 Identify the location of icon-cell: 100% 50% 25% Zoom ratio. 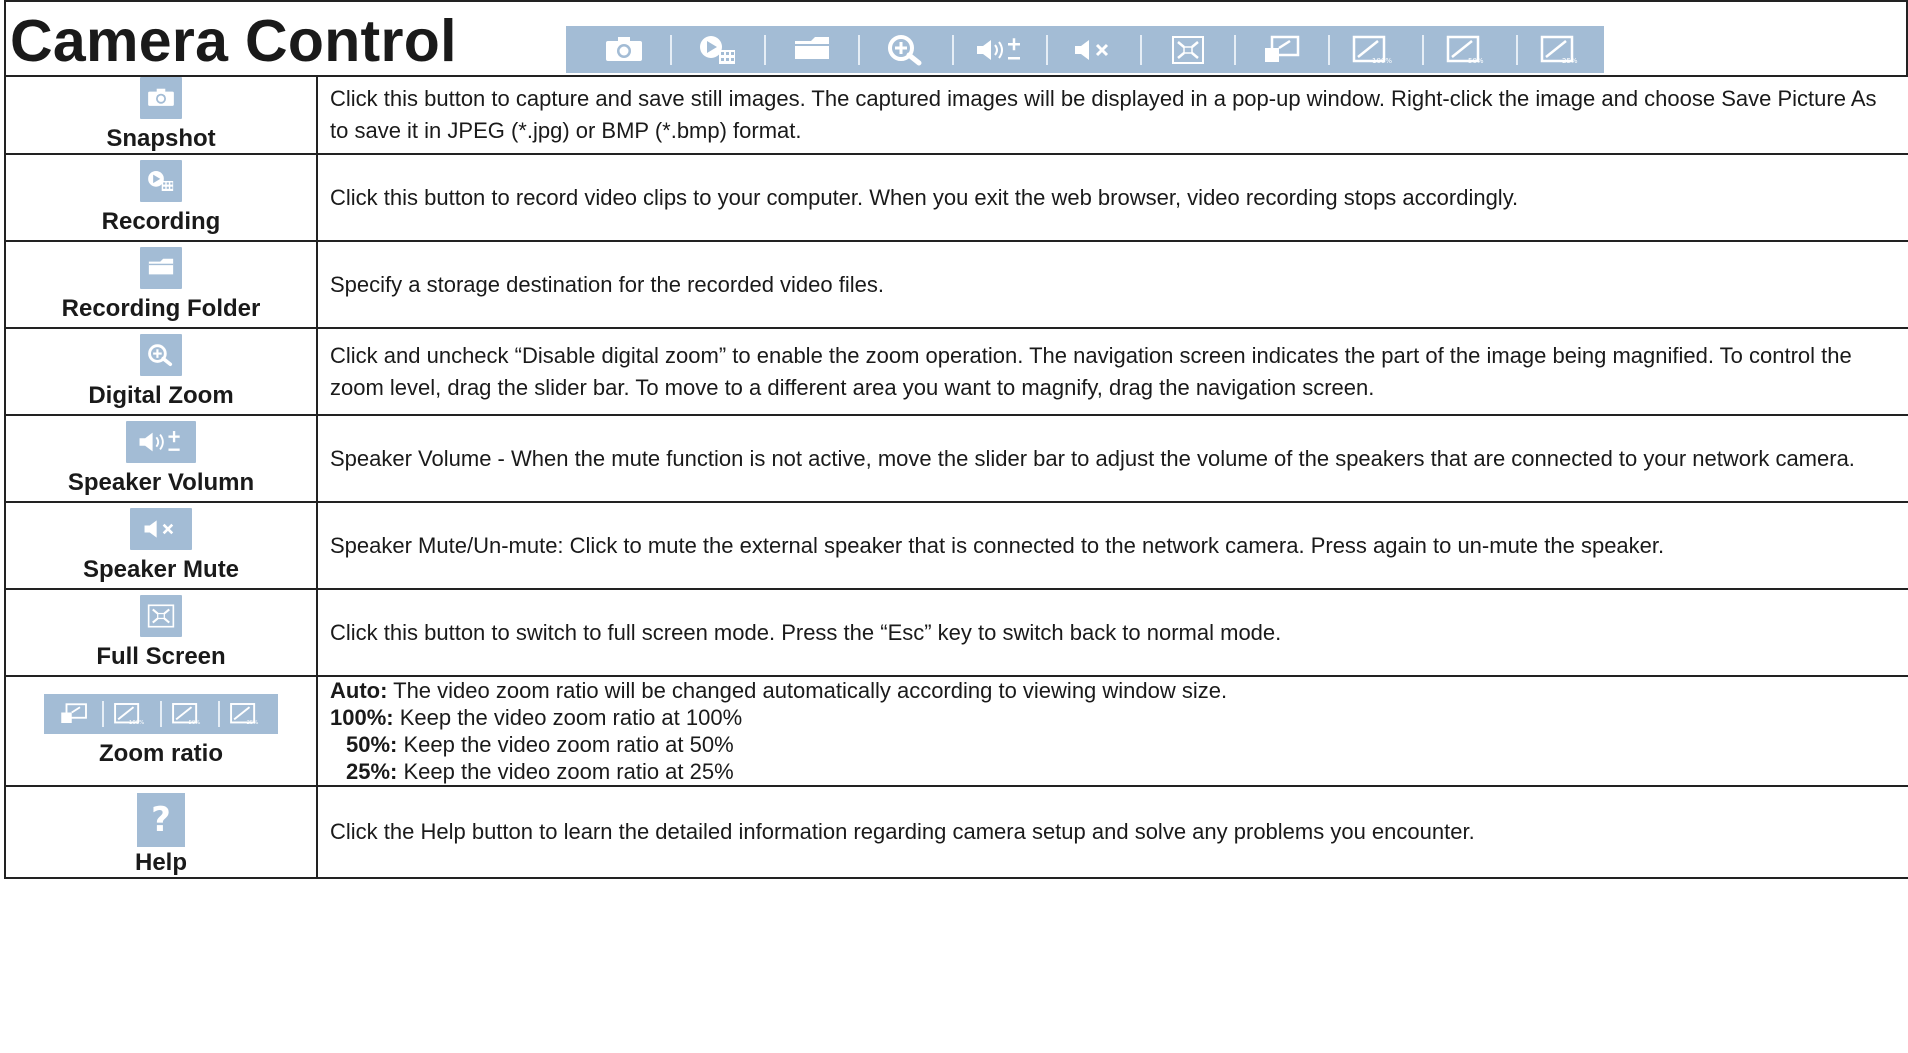
(161, 731).